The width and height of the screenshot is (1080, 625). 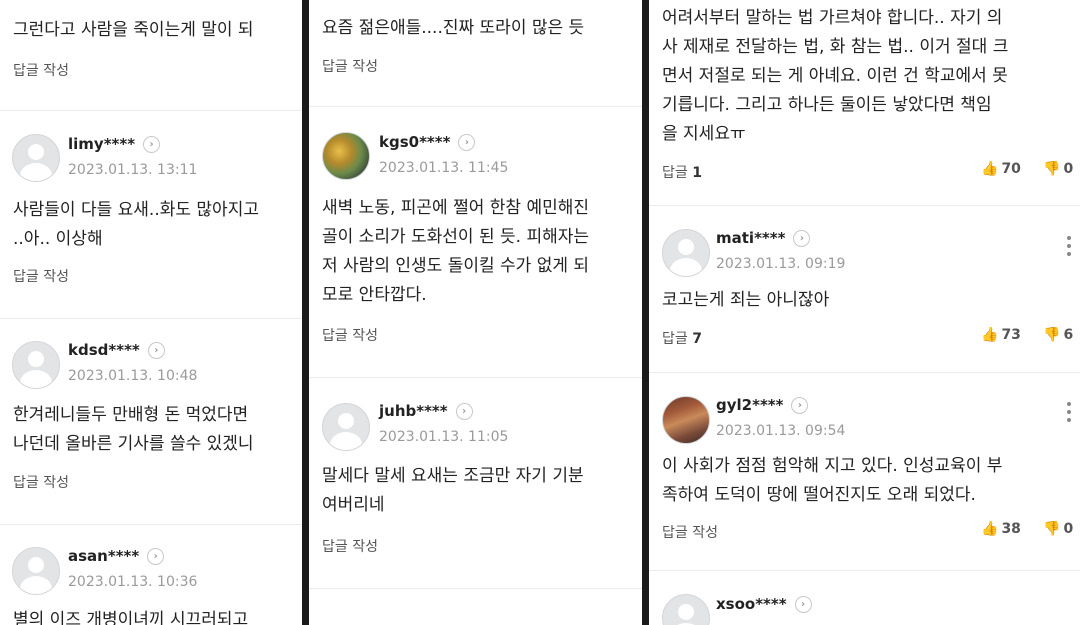 I want to click on username: kgs0****, so click(x=414, y=142).